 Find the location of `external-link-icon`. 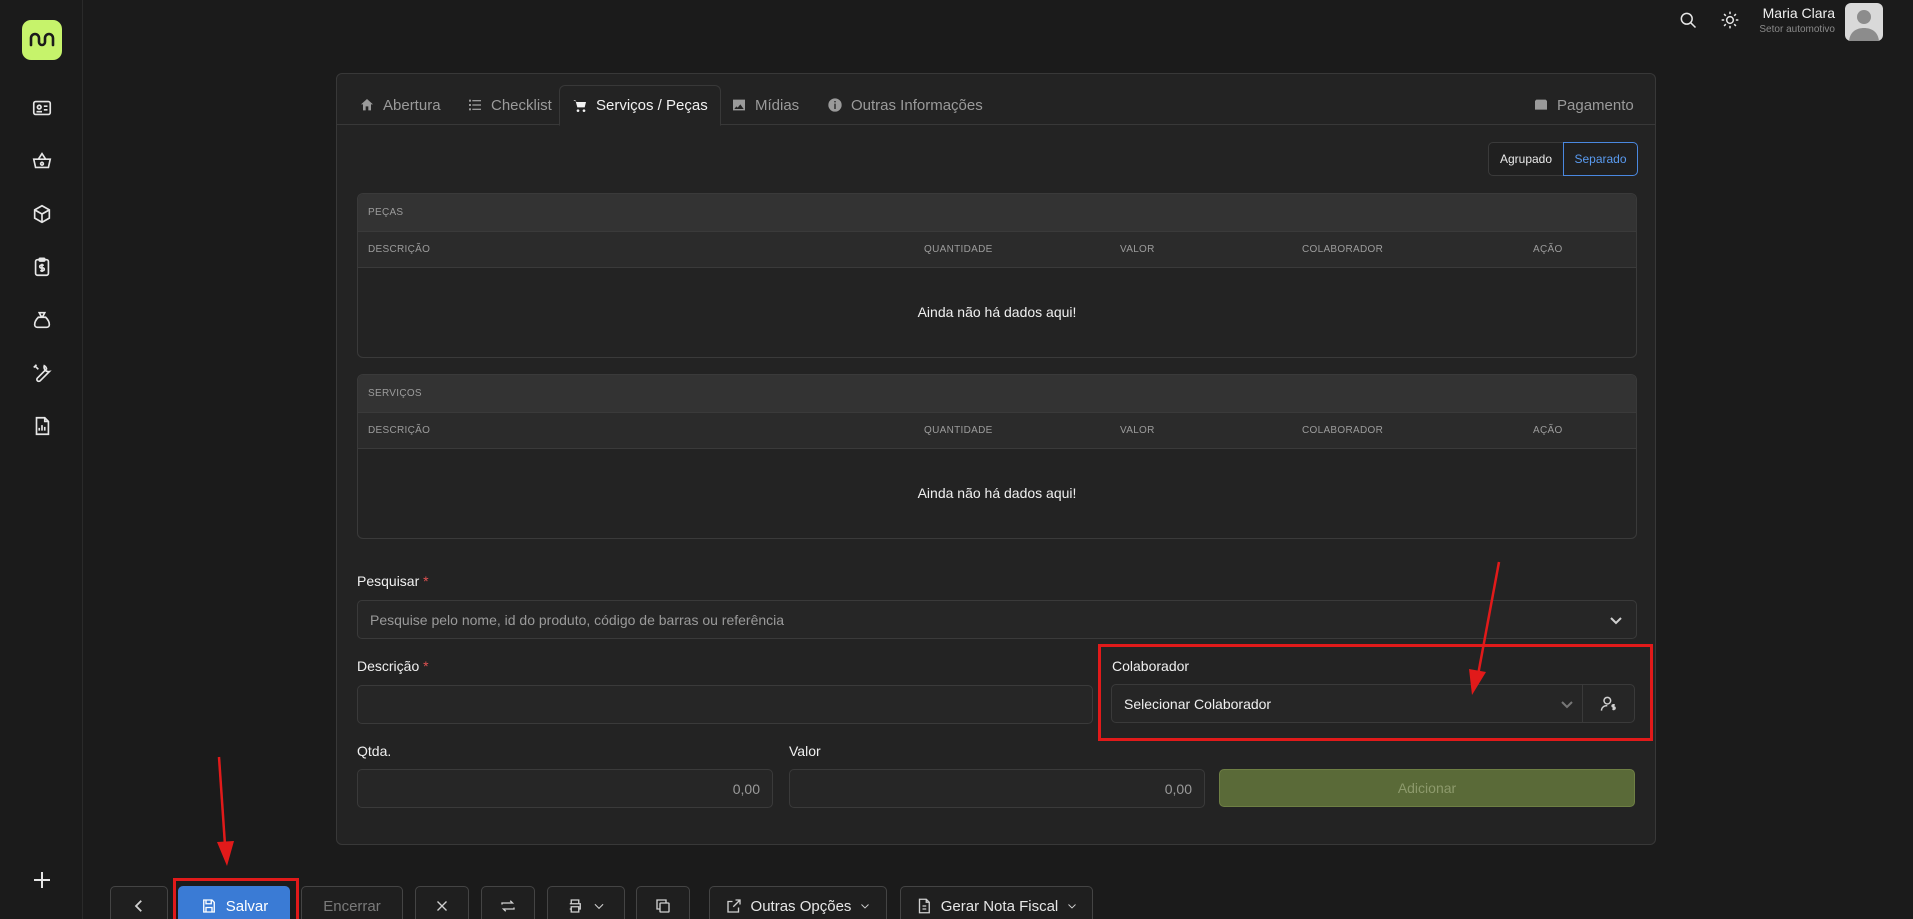

external-link-icon is located at coordinates (733, 906).